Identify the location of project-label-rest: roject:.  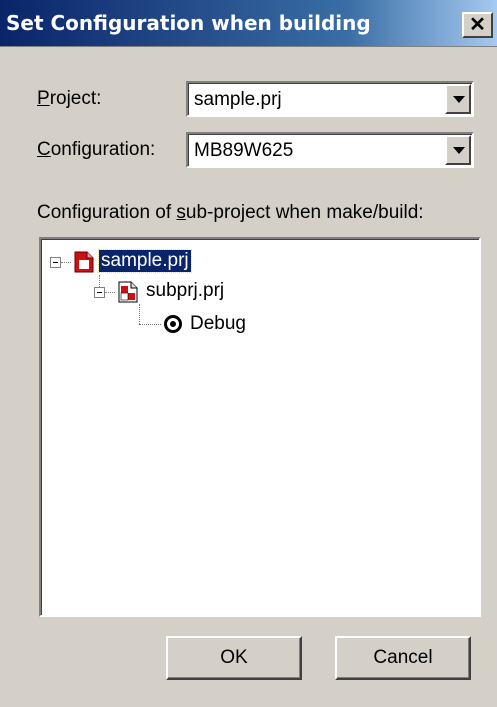
(75, 98).